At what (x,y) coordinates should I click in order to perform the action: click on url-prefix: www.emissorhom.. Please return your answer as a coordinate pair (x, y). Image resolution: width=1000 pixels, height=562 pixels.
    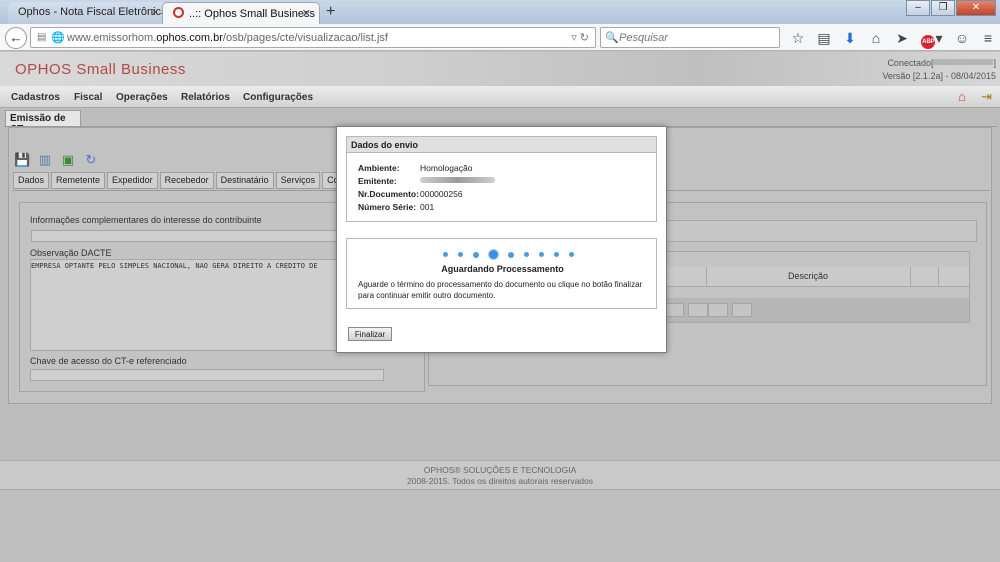
    Looking at the image, I should click on (112, 38).